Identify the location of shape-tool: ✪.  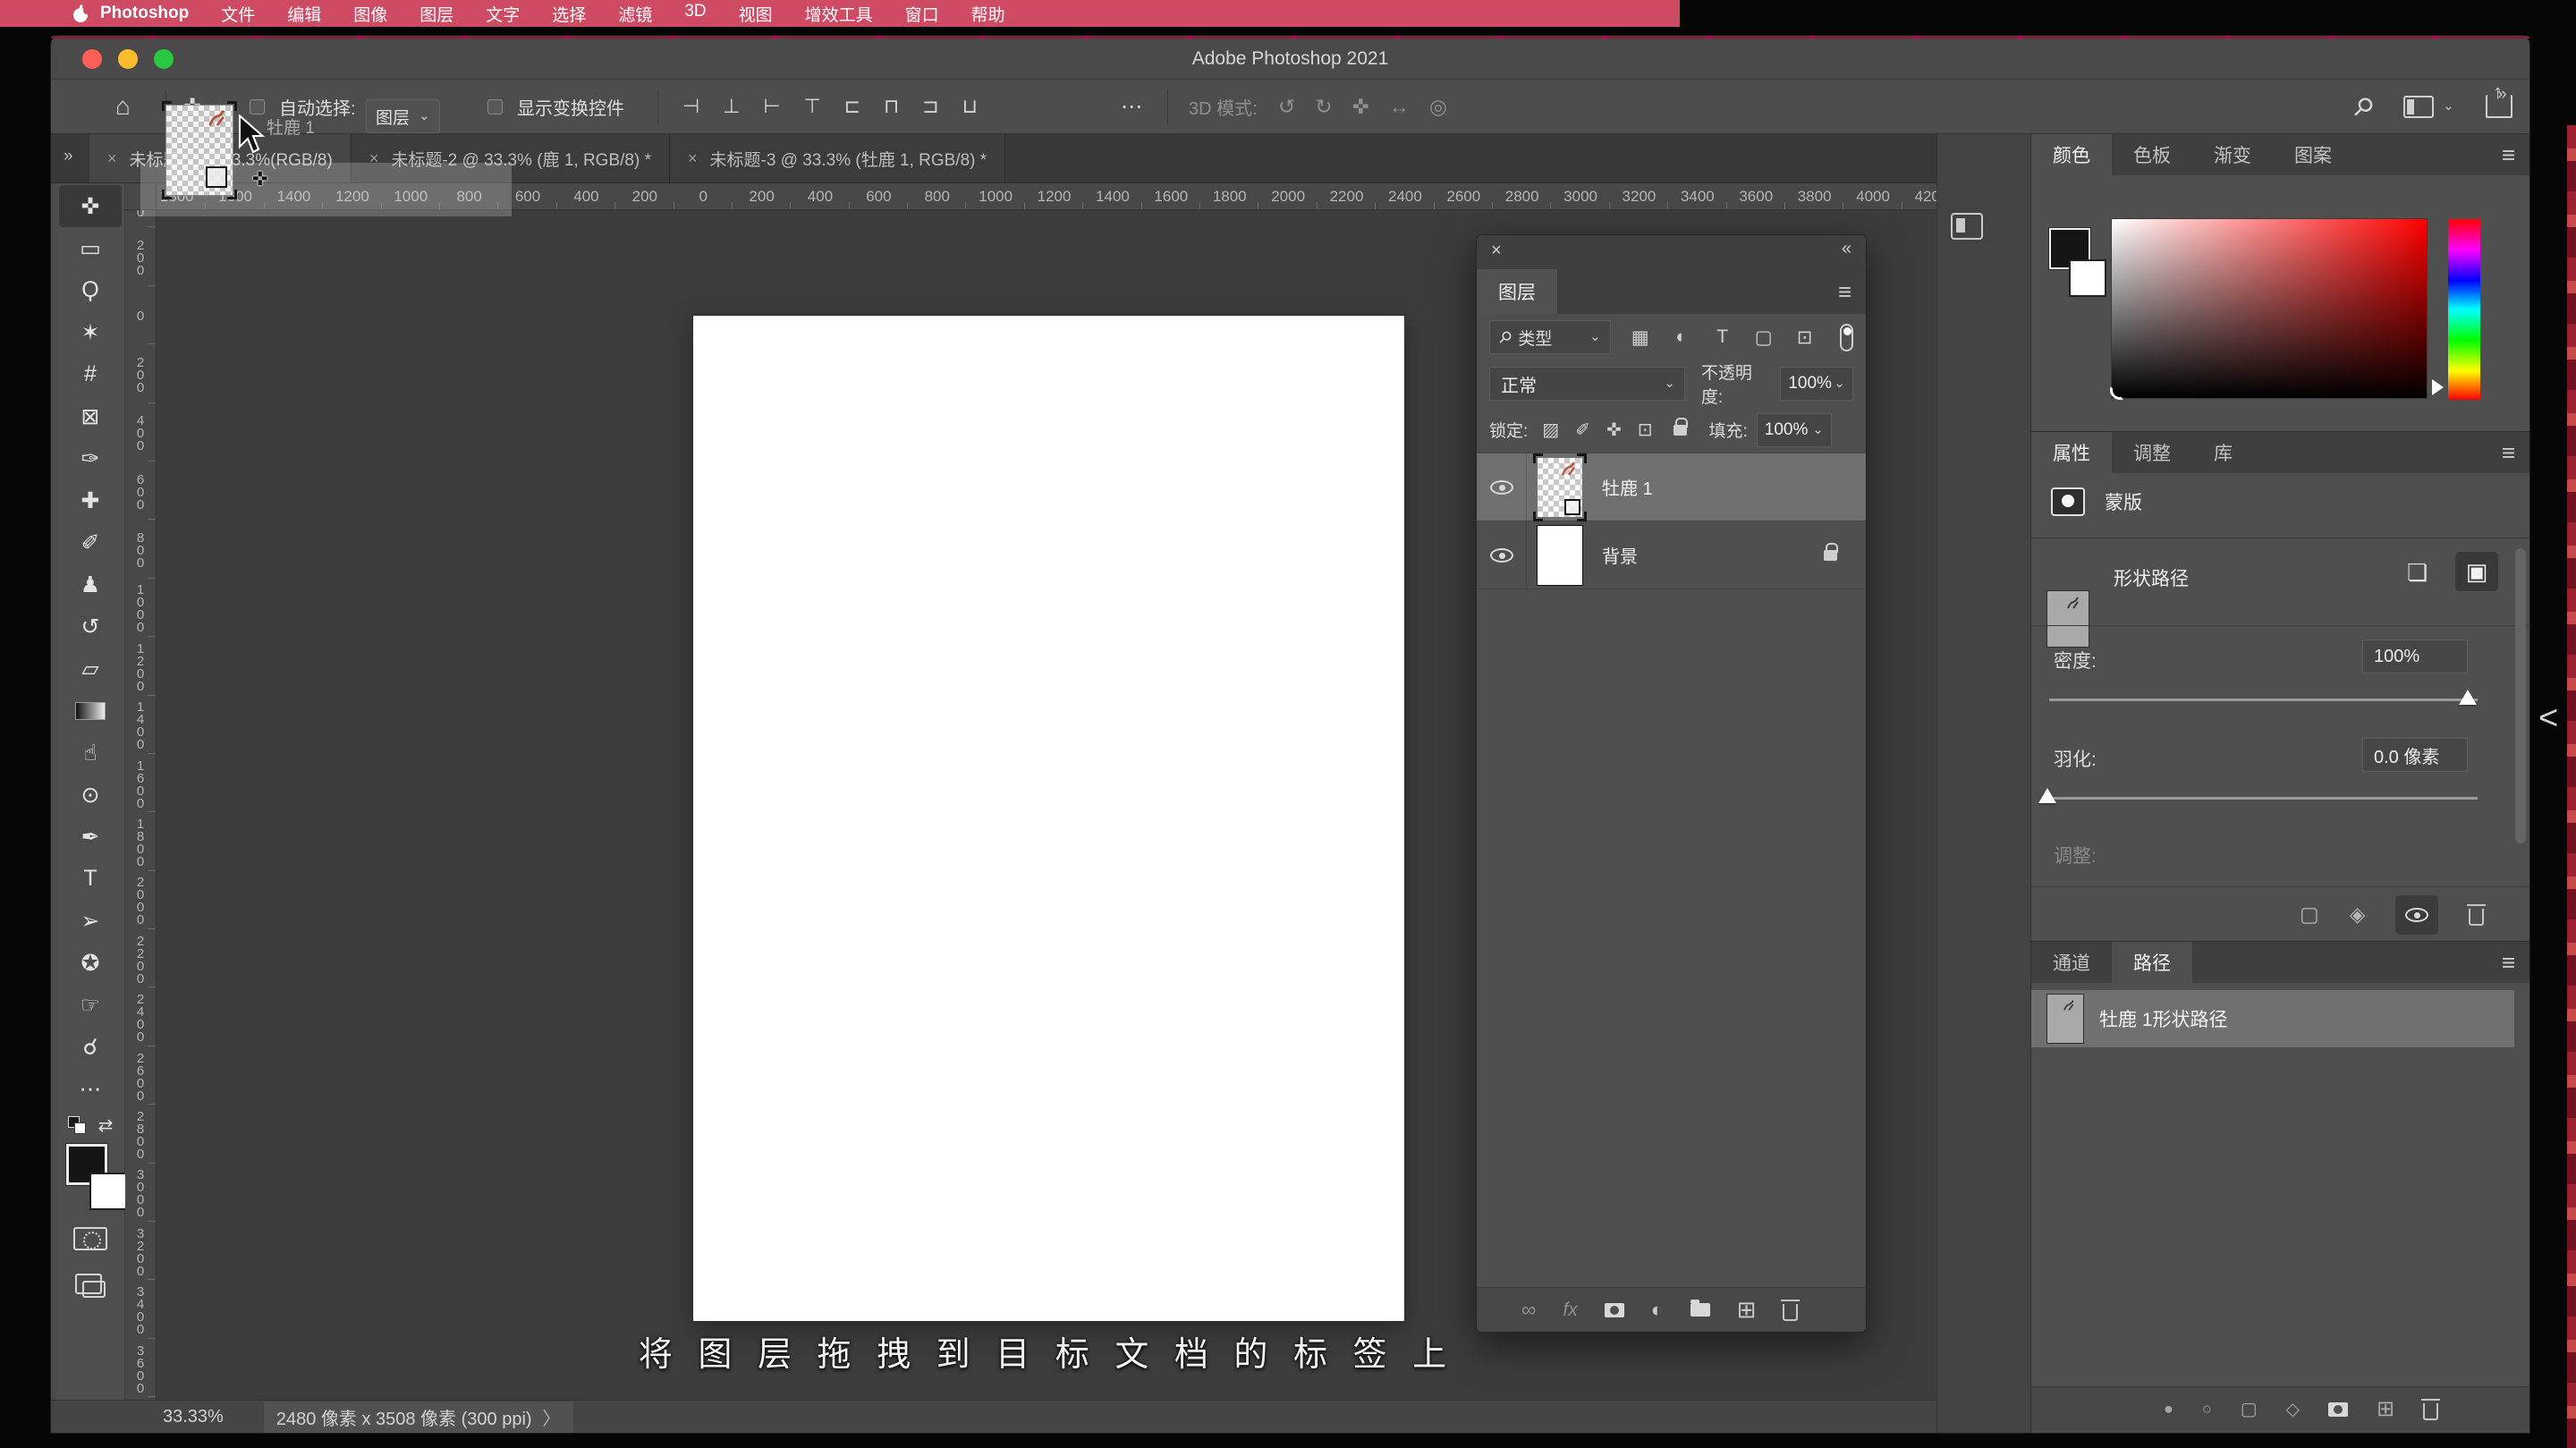
(90, 963).